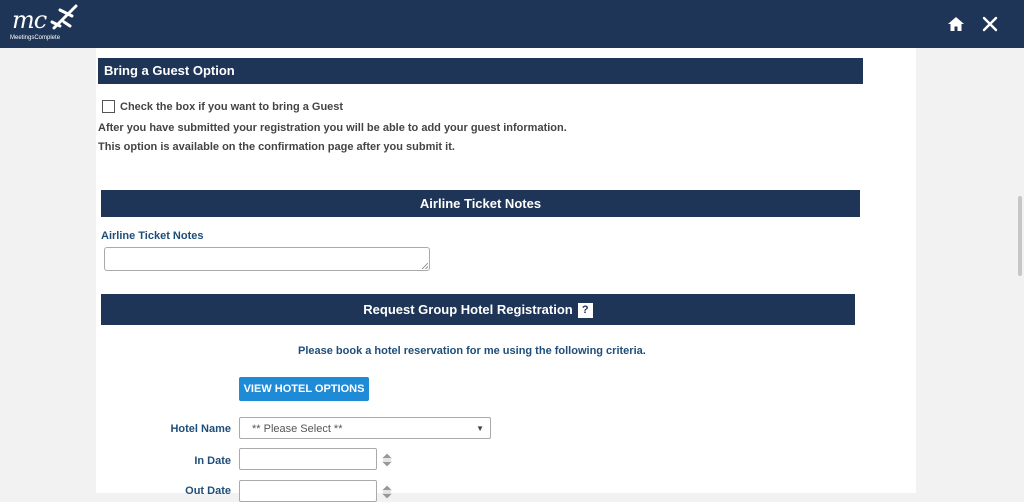 The height and width of the screenshot is (502, 1024). I want to click on section-header-guest: Bring a Guest Option, so click(480, 71).